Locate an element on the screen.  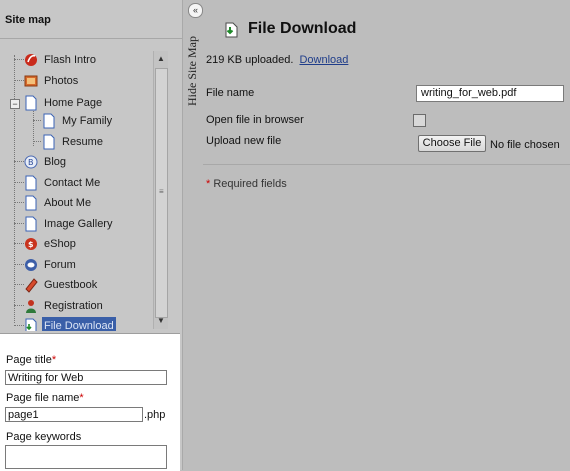
guestbook-icon is located at coordinates (31, 285).